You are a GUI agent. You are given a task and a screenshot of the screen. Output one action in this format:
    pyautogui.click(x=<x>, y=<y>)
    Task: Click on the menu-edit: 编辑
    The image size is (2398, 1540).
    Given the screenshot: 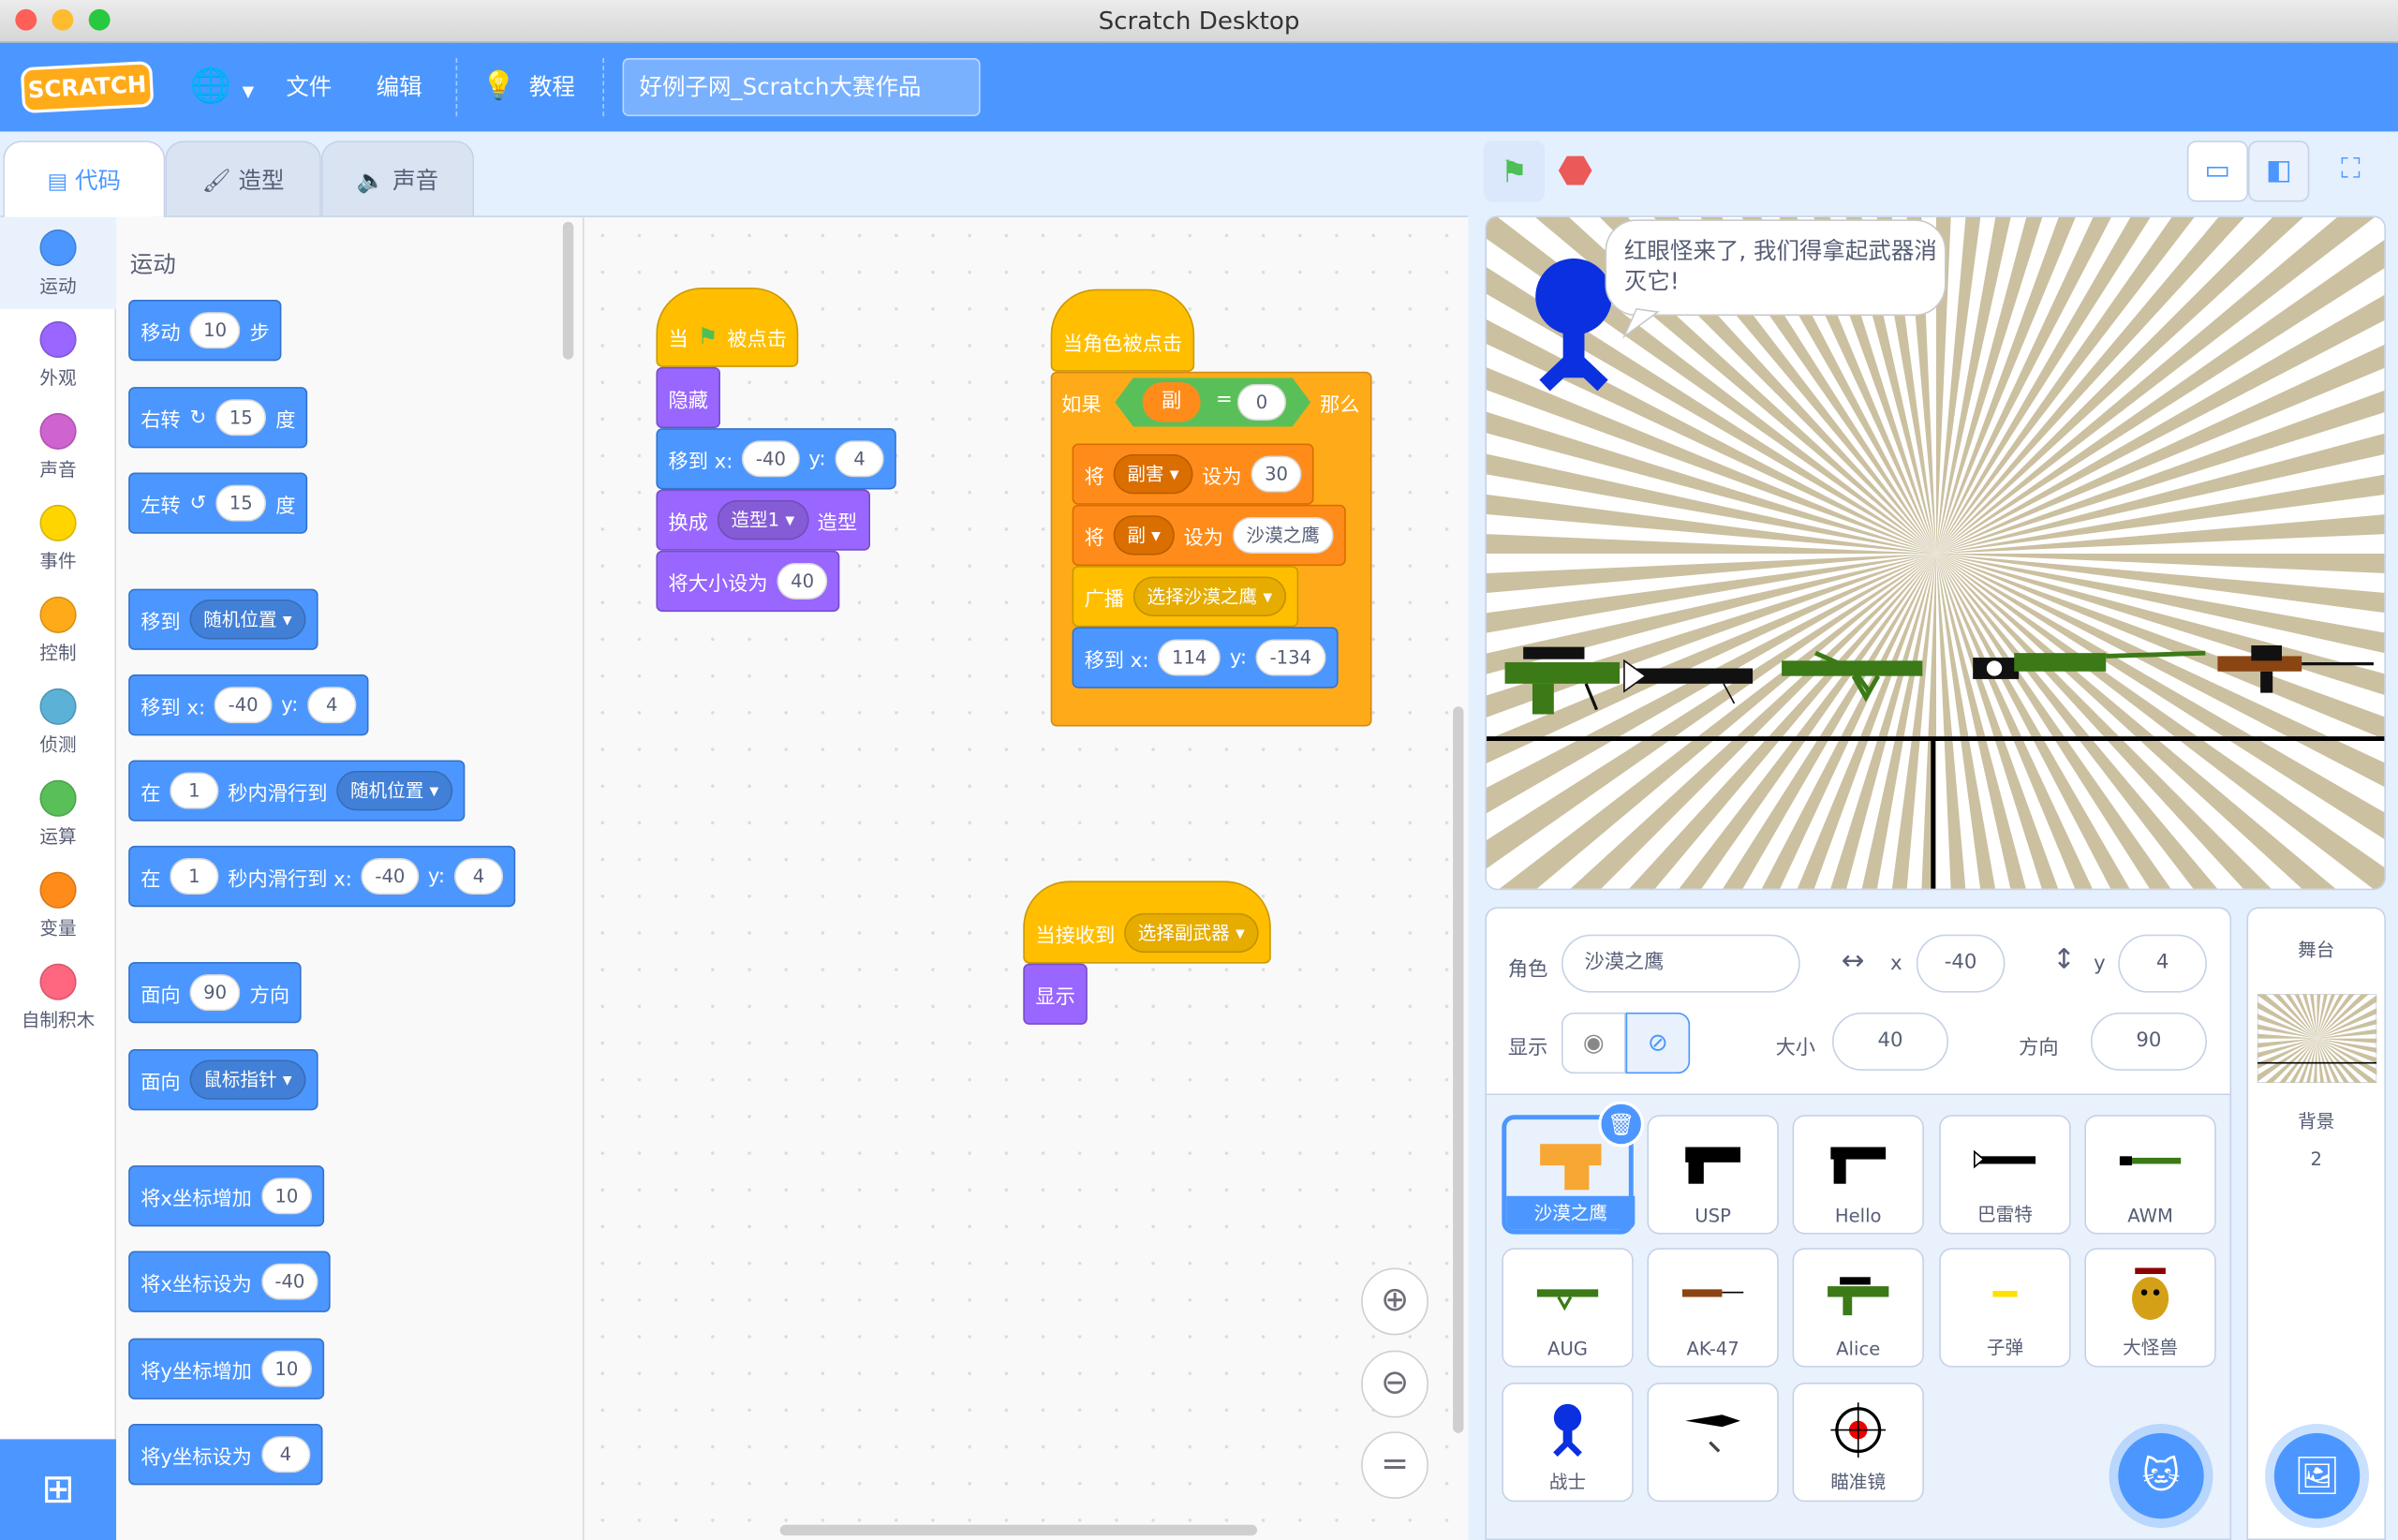 What is the action you would take?
    pyautogui.click(x=399, y=87)
    